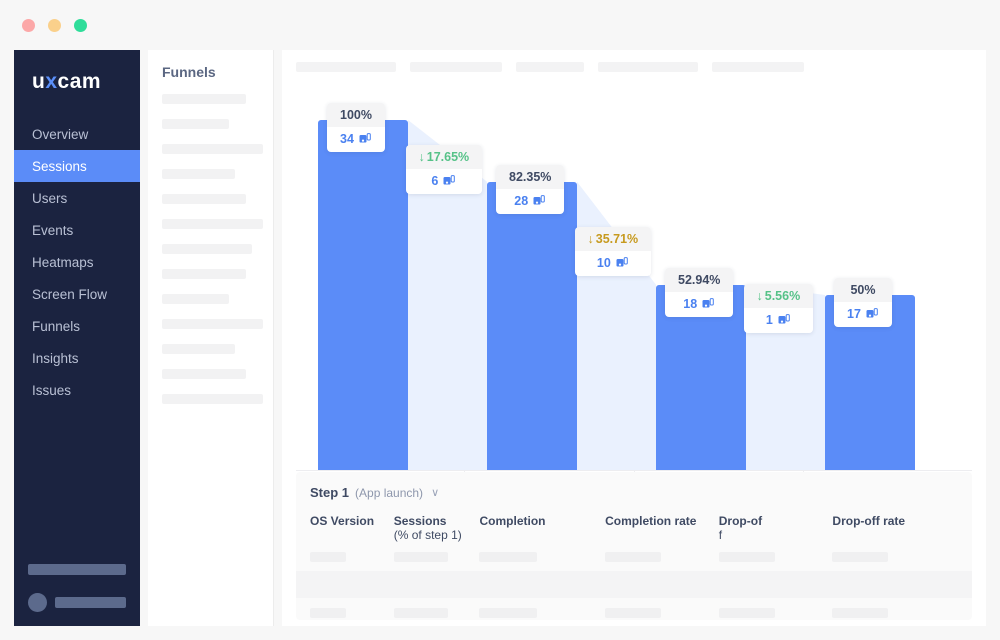  I want to click on step-label: Step 1, so click(330, 492).